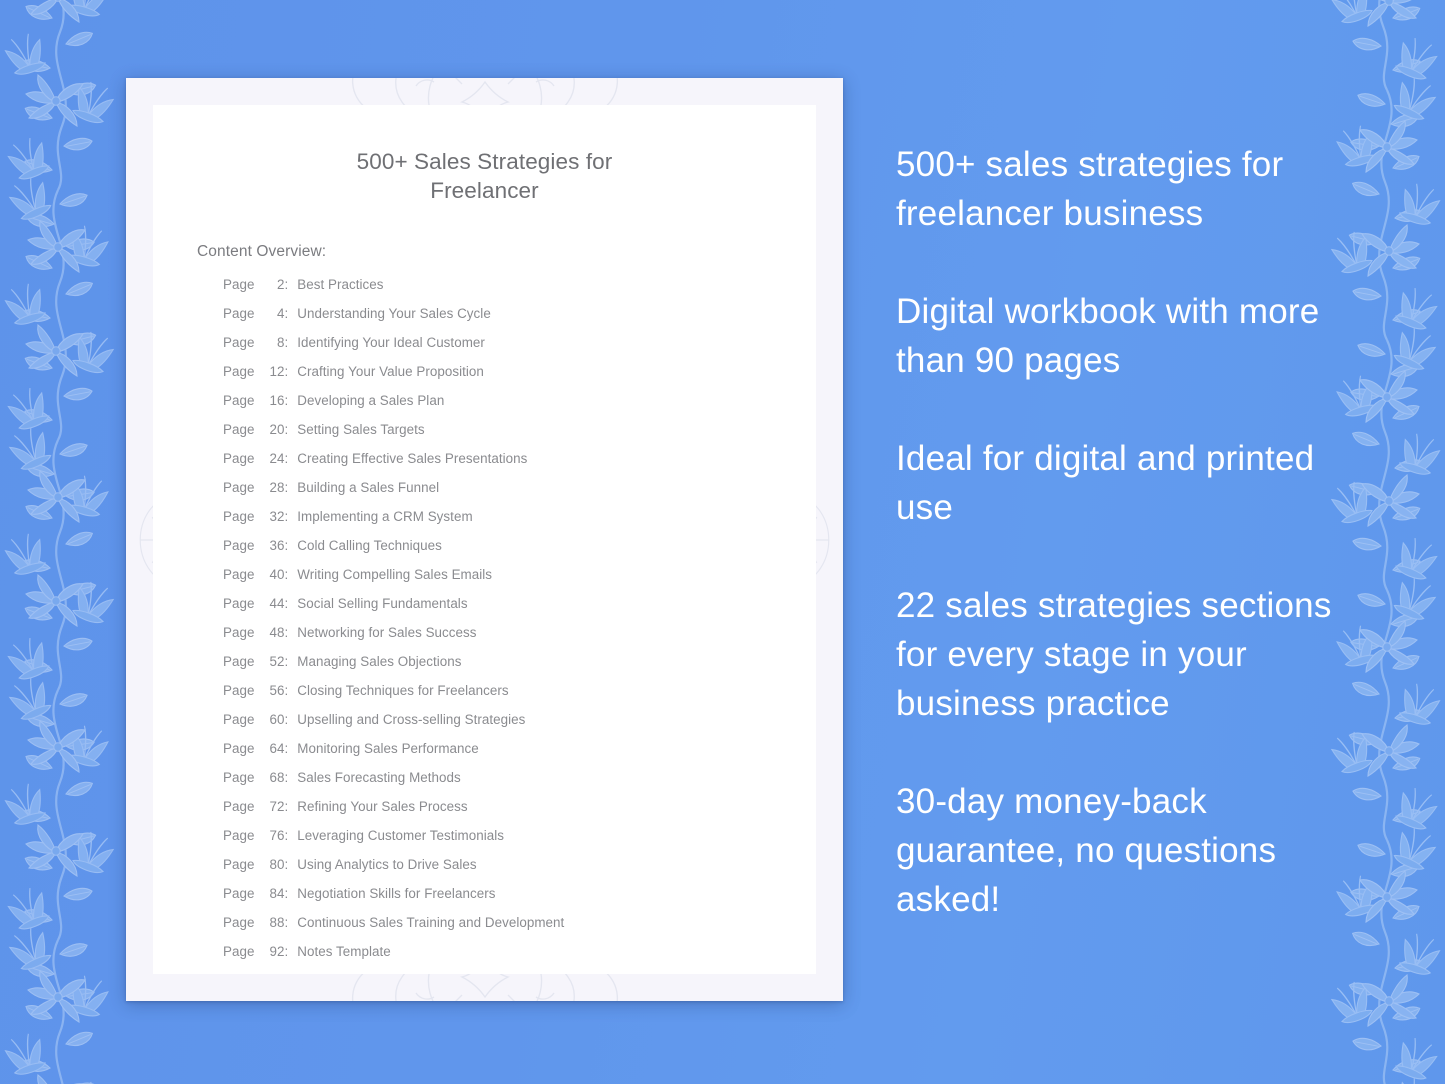  What do you see at coordinates (277, 719) in the screenshot?
I see `toc-page-number: 60` at bounding box center [277, 719].